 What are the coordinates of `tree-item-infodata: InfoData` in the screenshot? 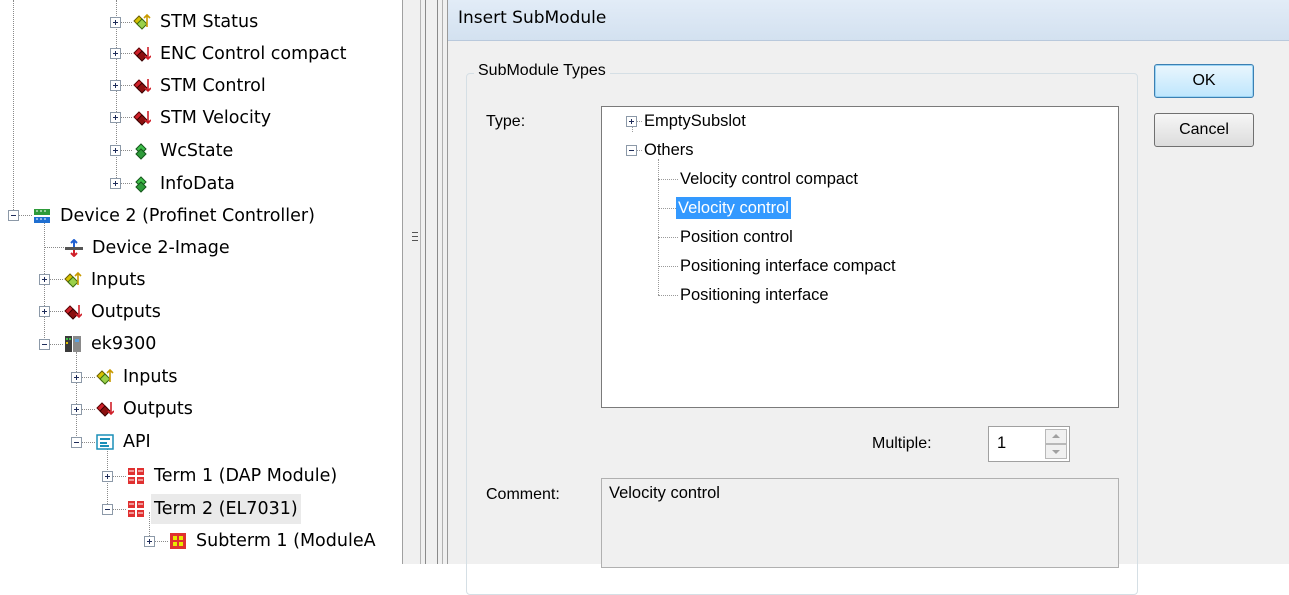 It's located at (185, 184).